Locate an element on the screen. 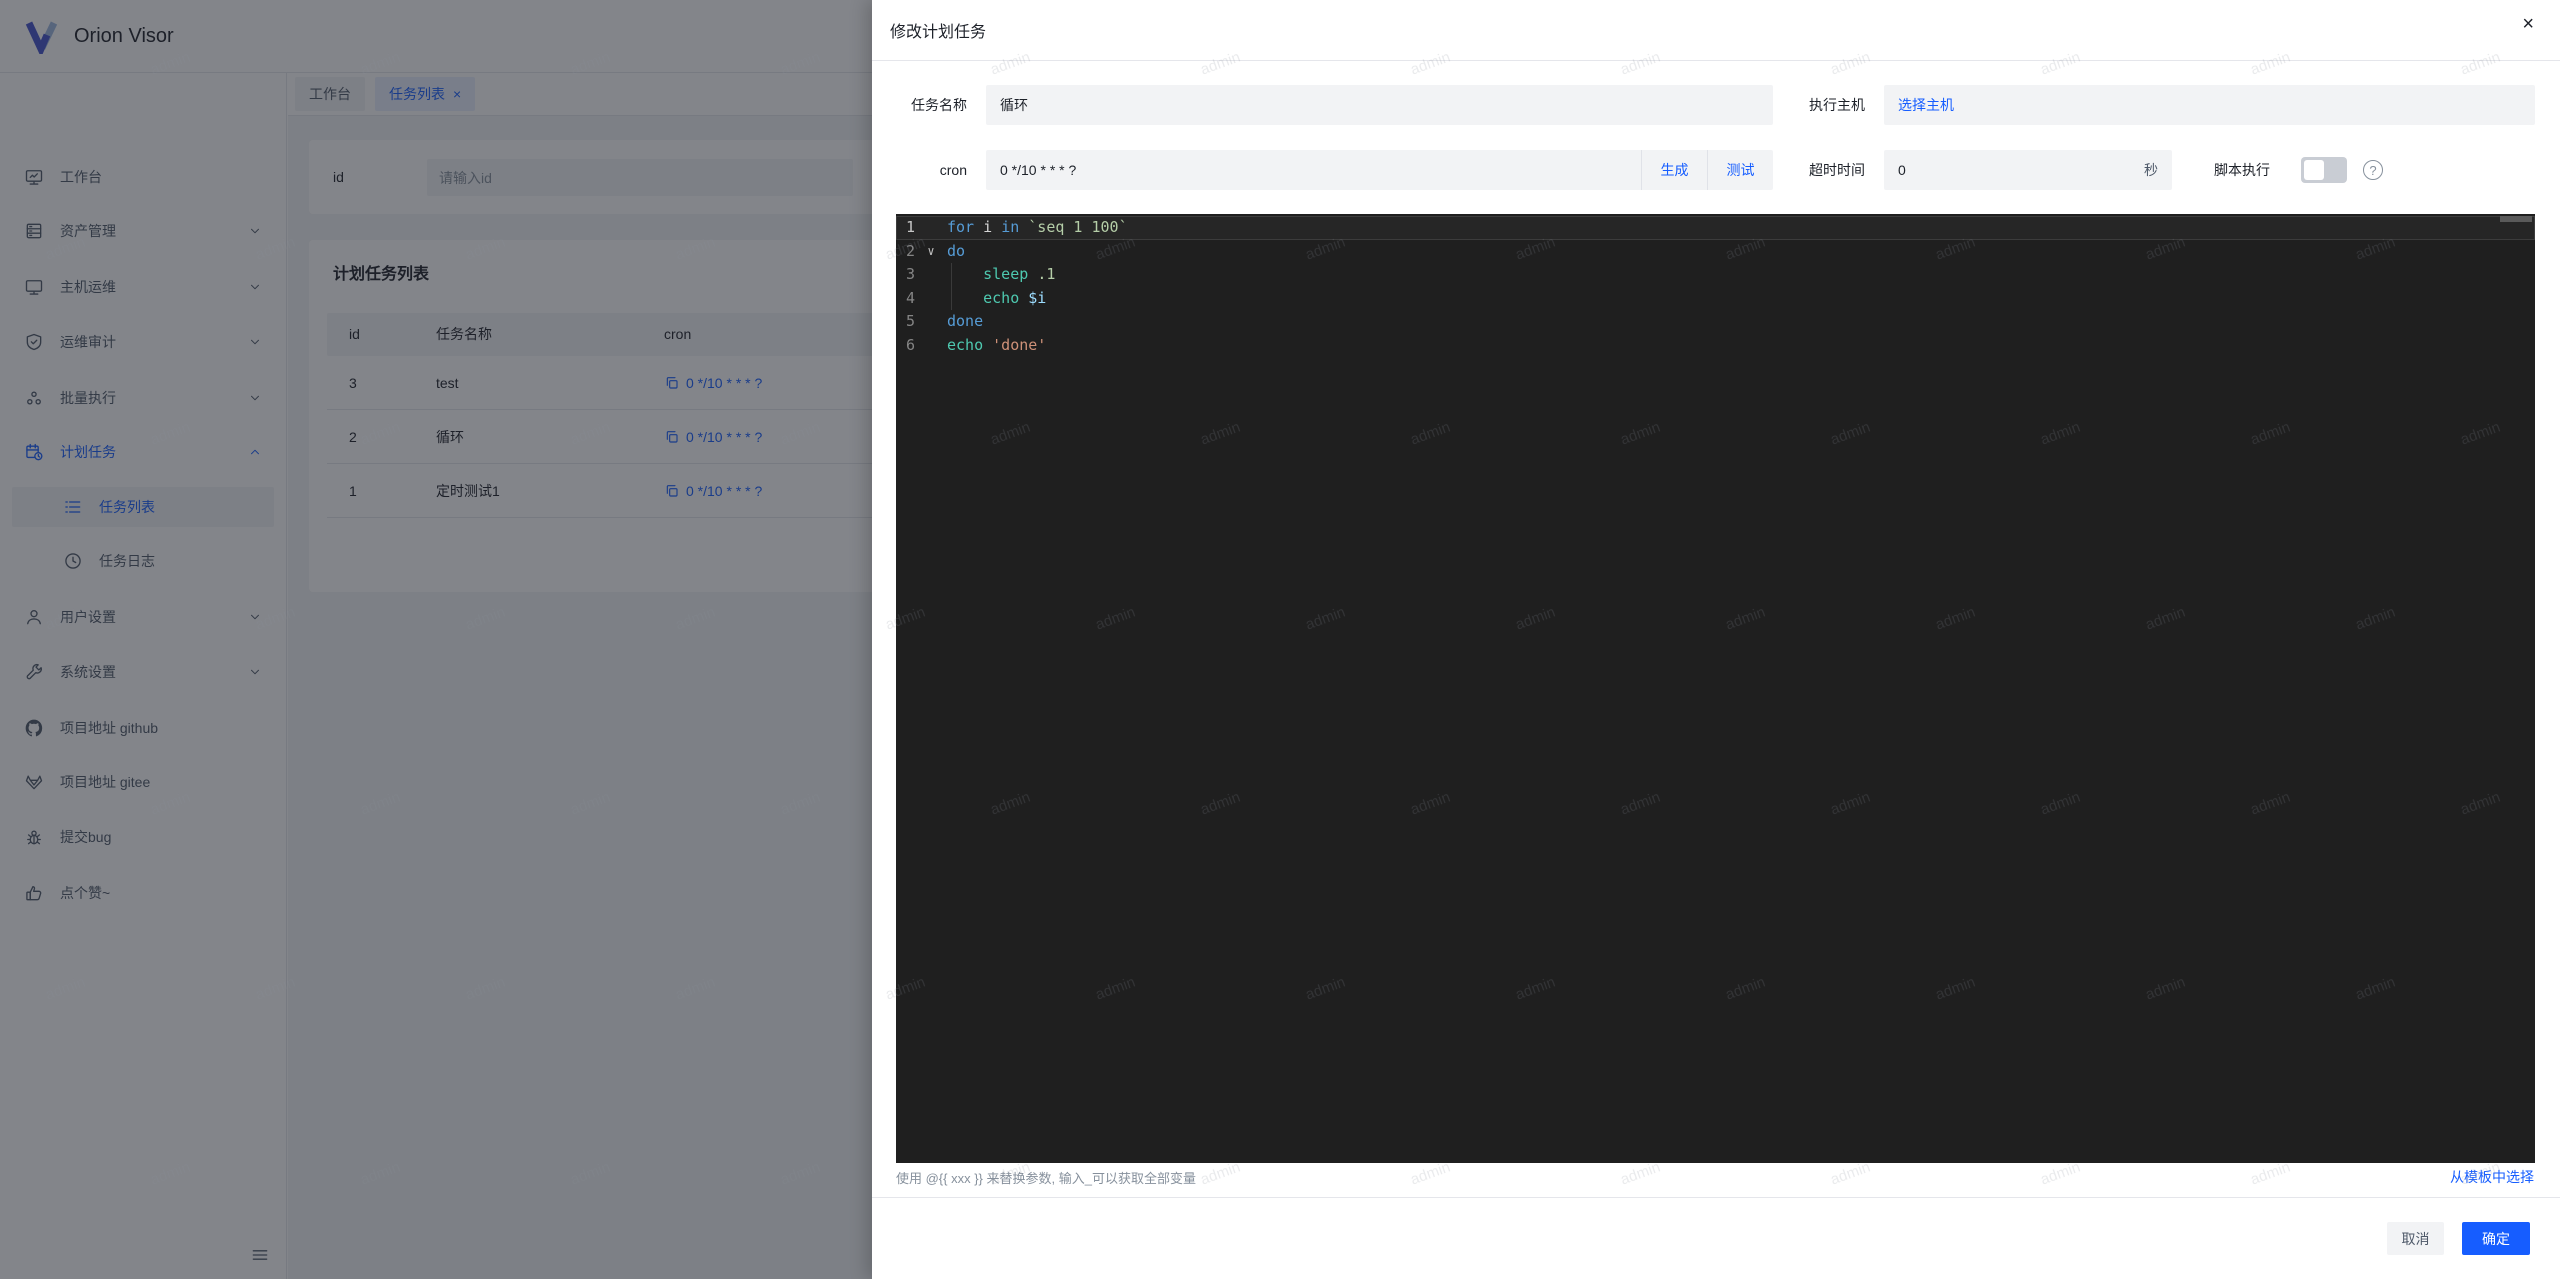 Image resolution: width=2560 pixels, height=1279 pixels. editor-hint-text: 使用 @{{ xxx }} 来替换参数, 输入_可以获取全部变量 is located at coordinates (1046, 1178).